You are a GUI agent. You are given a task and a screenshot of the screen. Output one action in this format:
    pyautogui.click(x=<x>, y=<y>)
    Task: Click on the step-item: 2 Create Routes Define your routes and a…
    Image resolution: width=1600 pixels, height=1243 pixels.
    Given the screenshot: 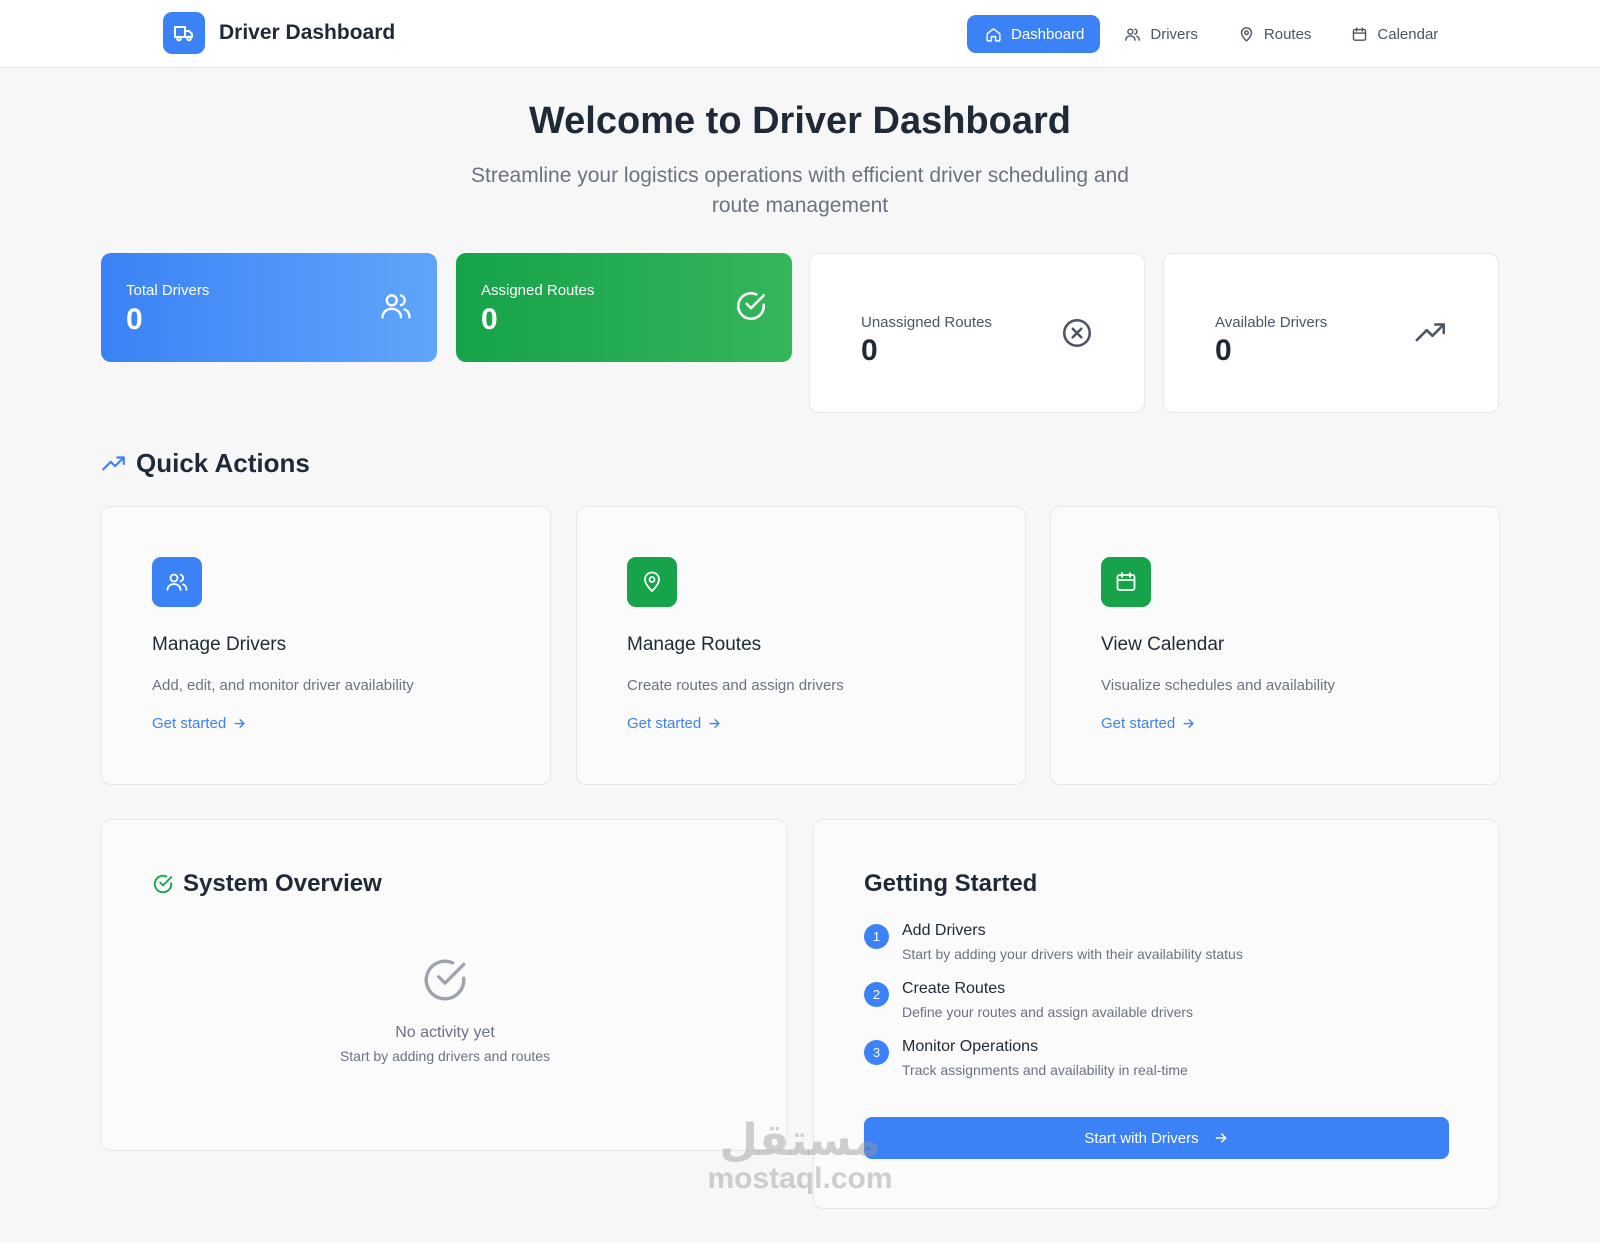 What is the action you would take?
    pyautogui.click(x=1028, y=1000)
    